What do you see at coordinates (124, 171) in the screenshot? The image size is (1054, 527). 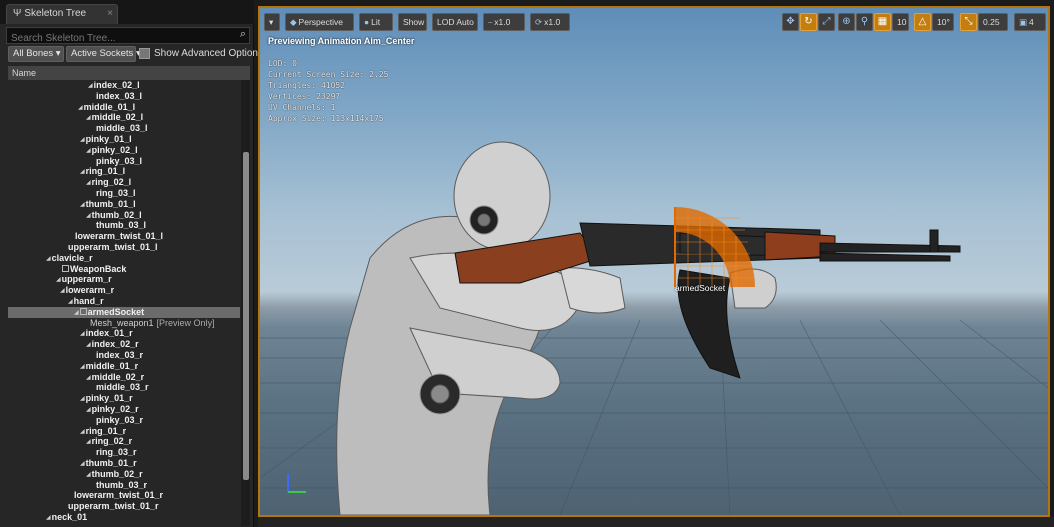 I see `tree-bone-row: ◢ring_01_l` at bounding box center [124, 171].